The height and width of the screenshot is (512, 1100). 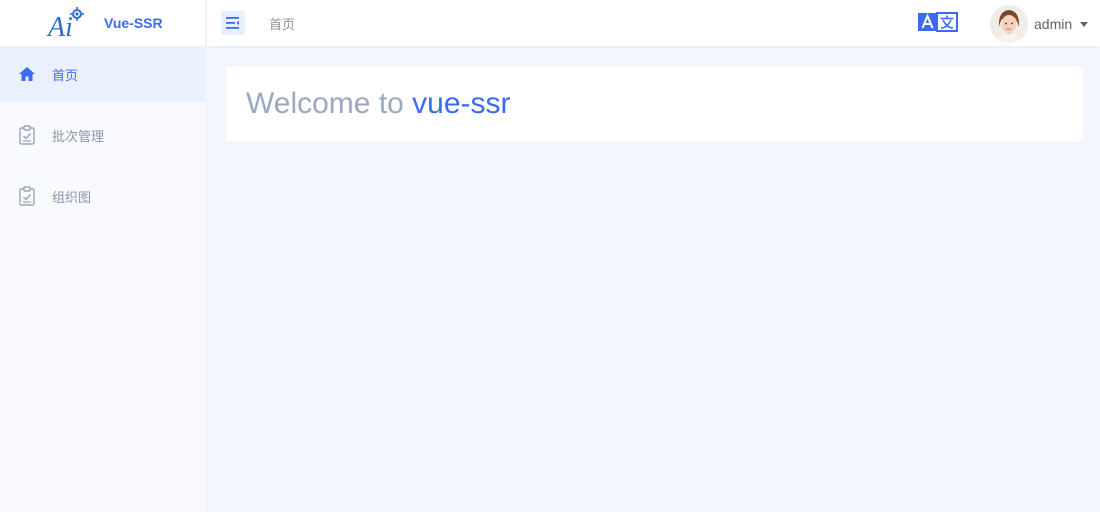 What do you see at coordinates (329, 103) in the screenshot?
I see `welcome-prefix: Welcome to` at bounding box center [329, 103].